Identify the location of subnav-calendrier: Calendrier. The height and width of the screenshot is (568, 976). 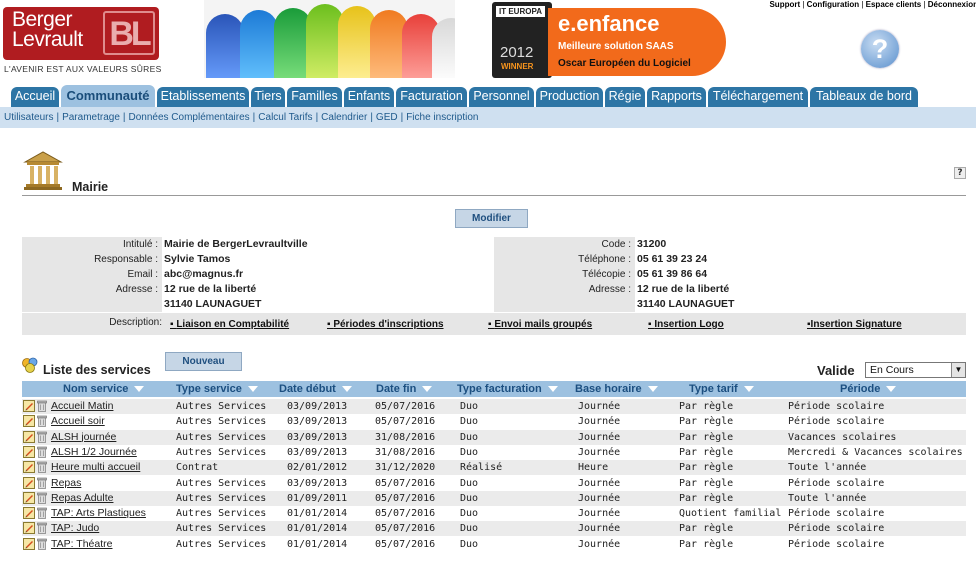
(344, 117).